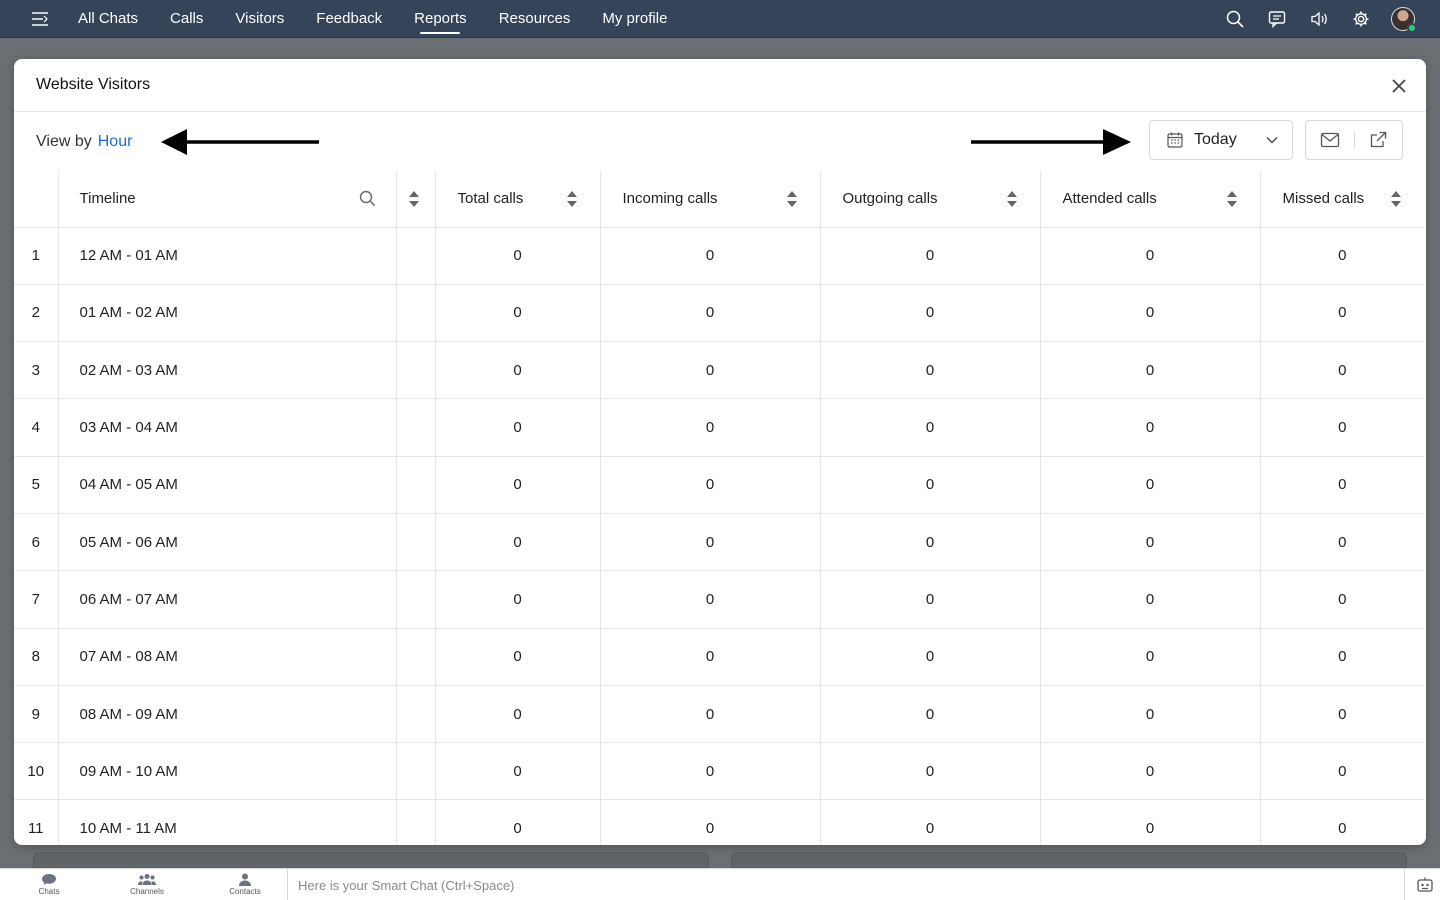 The width and height of the screenshot is (1440, 900). I want to click on date-range-select: Today, so click(1221, 140).